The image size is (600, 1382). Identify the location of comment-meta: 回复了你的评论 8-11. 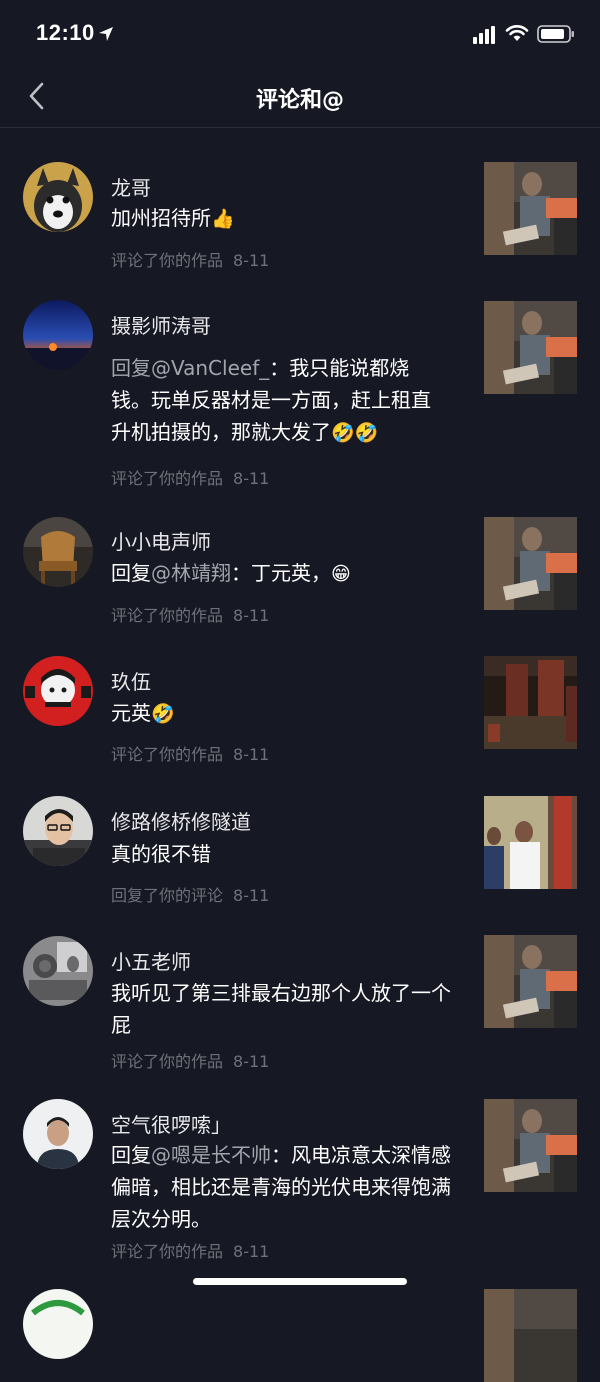
(190, 895).